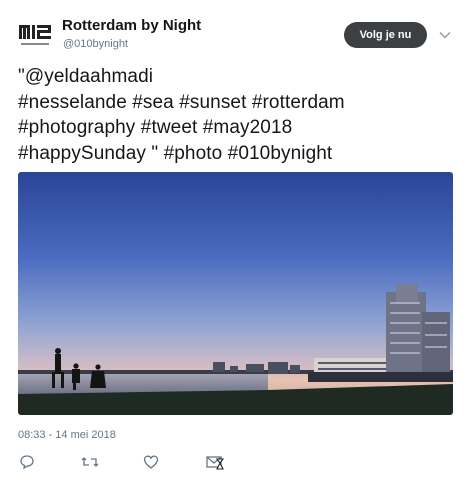 This screenshot has height=478, width=475. Describe the element at coordinates (90, 462) in the screenshot. I see `retweet-icon` at that location.